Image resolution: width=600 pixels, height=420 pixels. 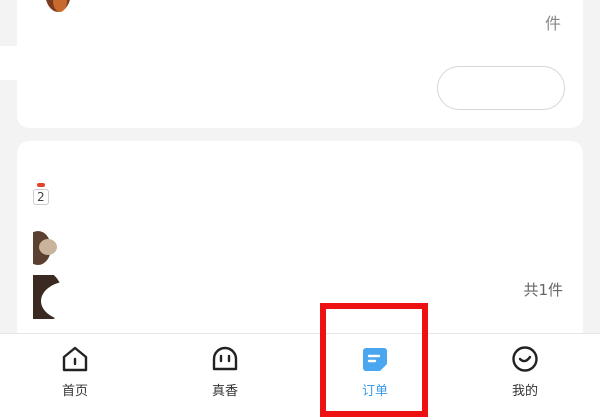 I want to click on tab-zhenxiang: 真香, so click(x=225, y=377).